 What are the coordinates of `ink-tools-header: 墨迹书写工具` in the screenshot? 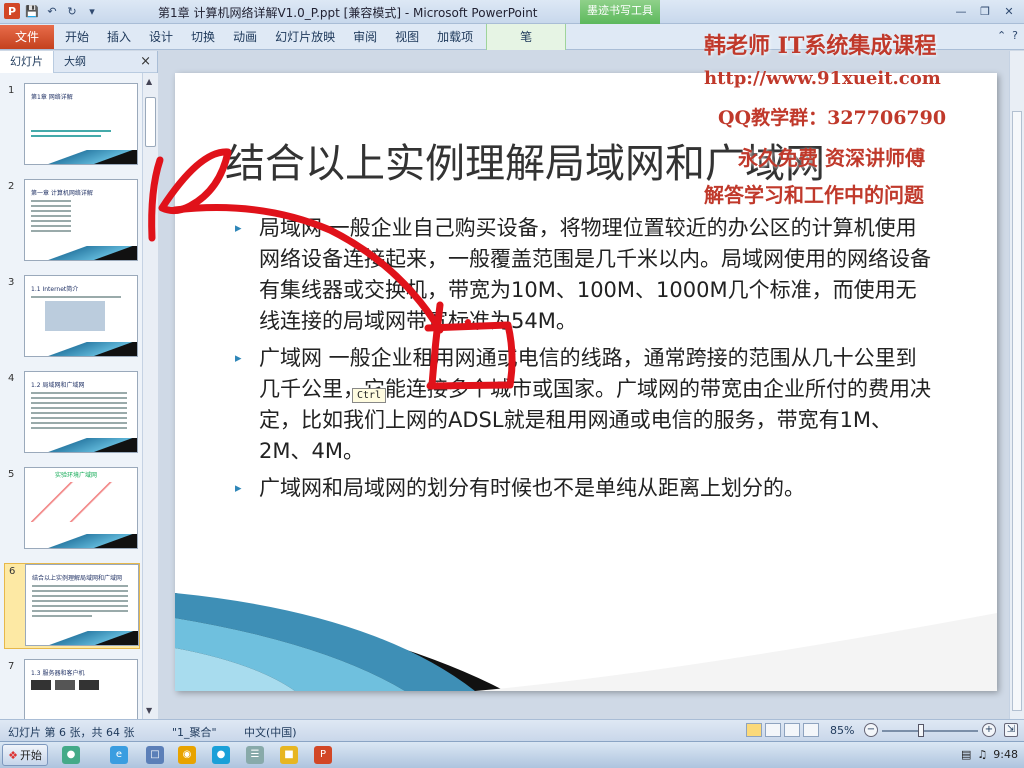 It's located at (620, 12).